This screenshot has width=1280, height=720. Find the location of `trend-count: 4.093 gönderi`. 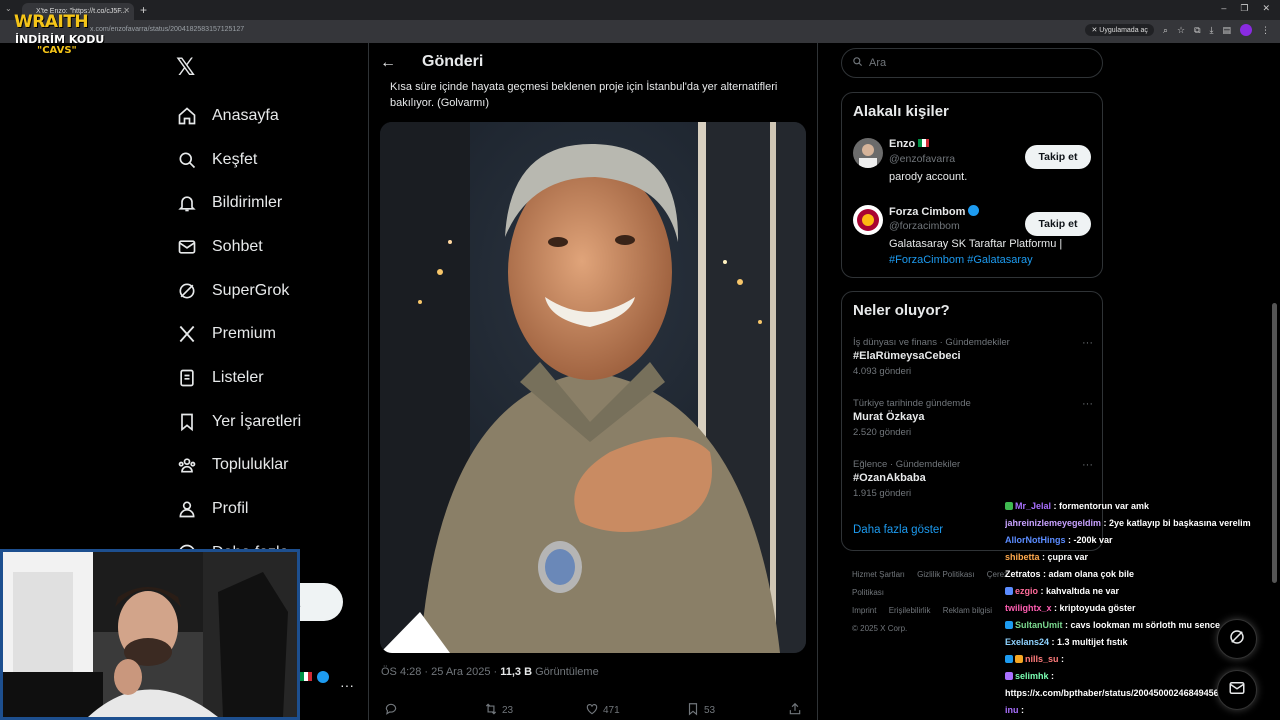

trend-count: 4.093 gönderi is located at coordinates (882, 371).